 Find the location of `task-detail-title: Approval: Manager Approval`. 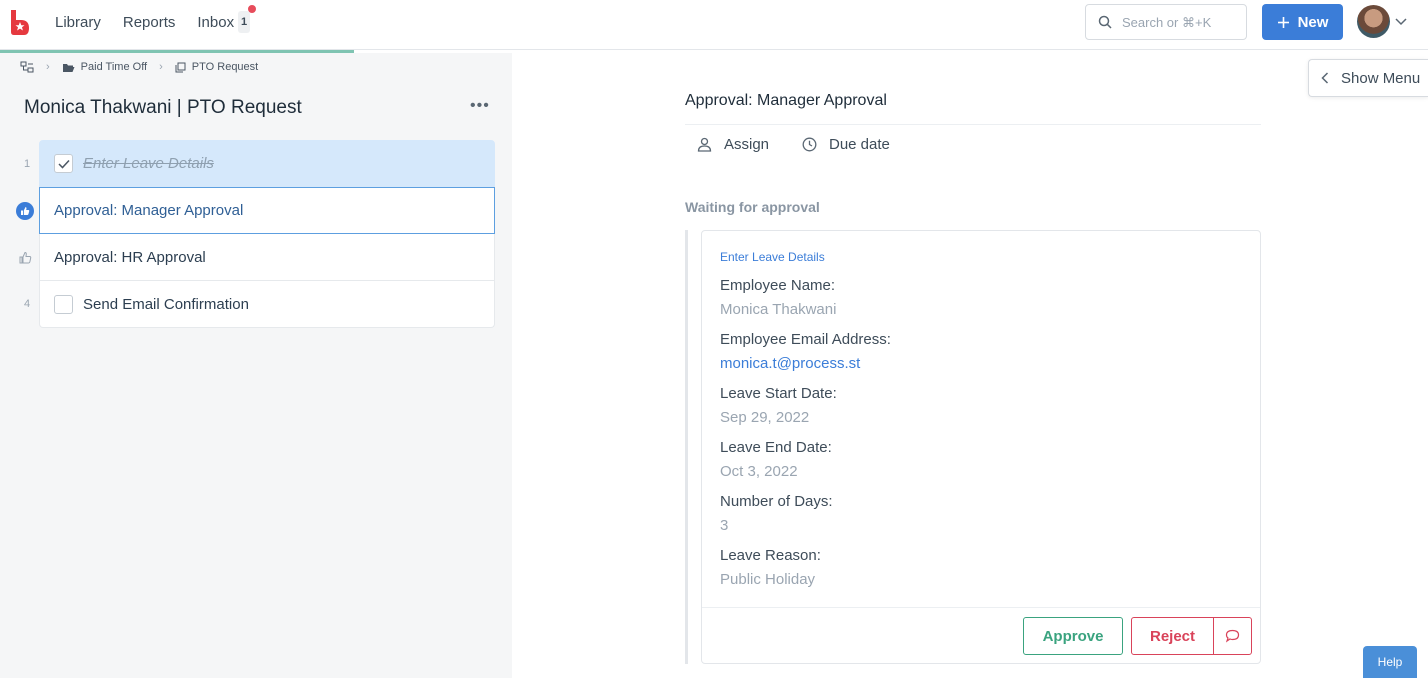

task-detail-title: Approval: Manager Approval is located at coordinates (786, 100).